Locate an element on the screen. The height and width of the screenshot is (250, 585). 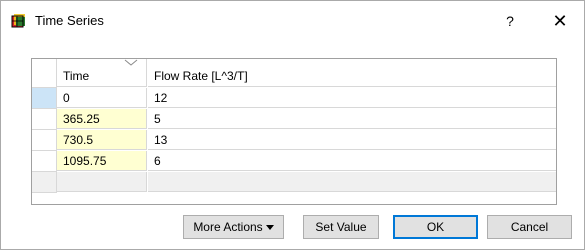
flow-rate-cell: 6 is located at coordinates (352, 161).